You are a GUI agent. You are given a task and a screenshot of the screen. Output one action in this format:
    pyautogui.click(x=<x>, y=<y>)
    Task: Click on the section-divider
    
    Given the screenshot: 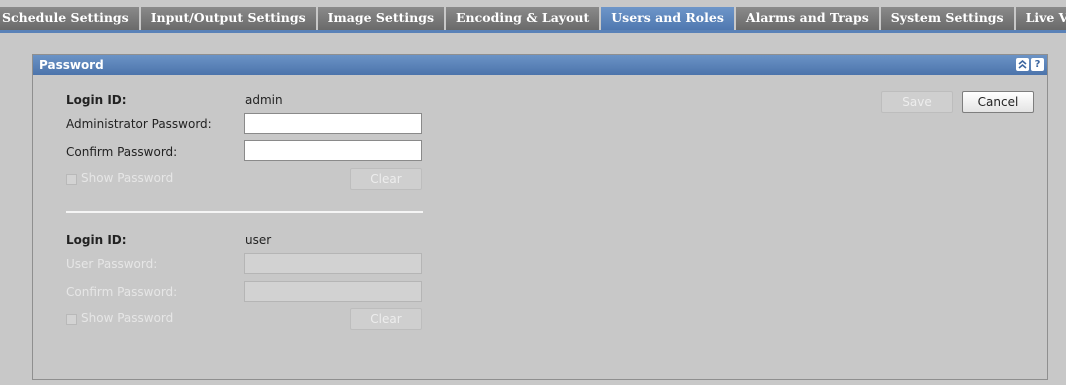 What is the action you would take?
    pyautogui.click(x=244, y=212)
    